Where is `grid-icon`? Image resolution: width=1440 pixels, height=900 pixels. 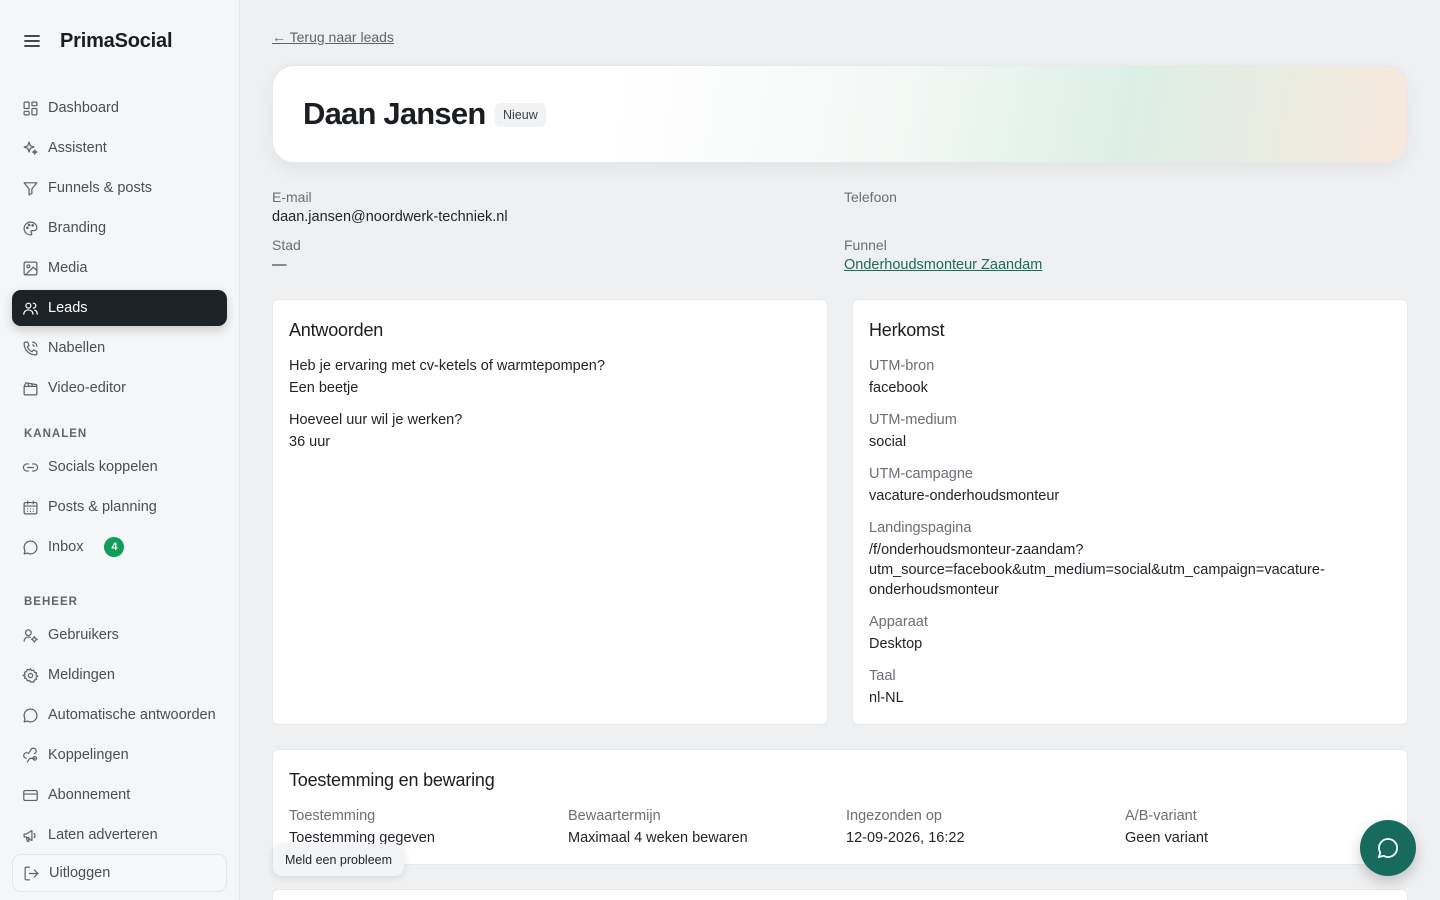
grid-icon is located at coordinates (30, 108).